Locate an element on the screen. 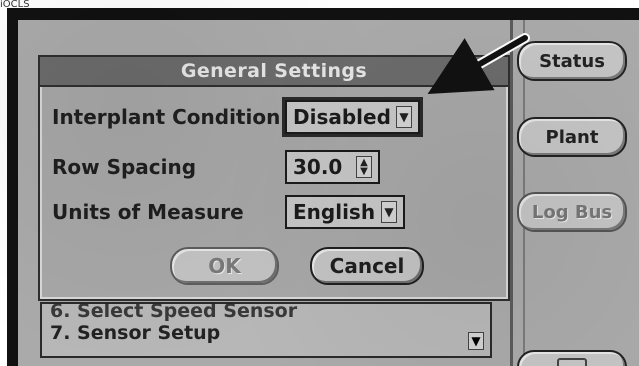 This screenshot has height=366, width=639. row-spacing-spinner: 30.0 ▲ ▼ is located at coordinates (332, 167).